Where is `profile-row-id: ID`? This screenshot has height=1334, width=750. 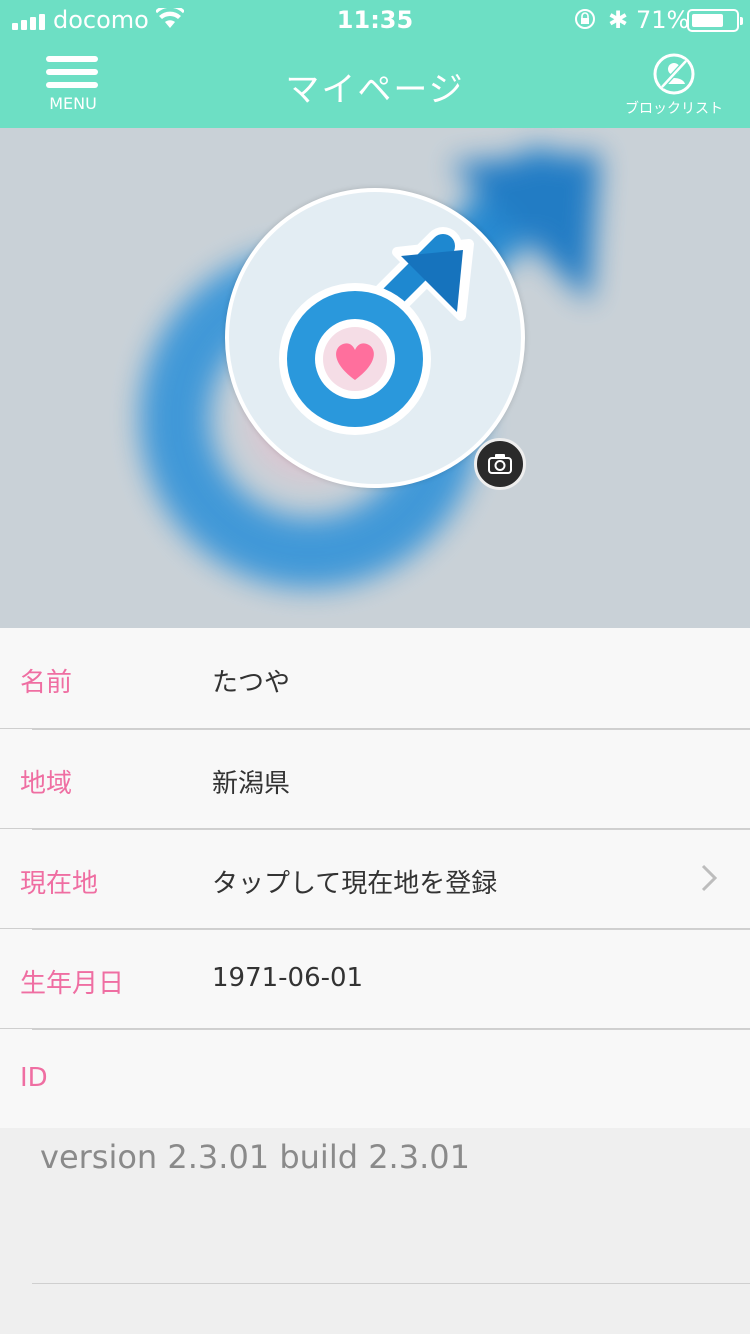
profile-row-id: ID is located at coordinates (375, 1078).